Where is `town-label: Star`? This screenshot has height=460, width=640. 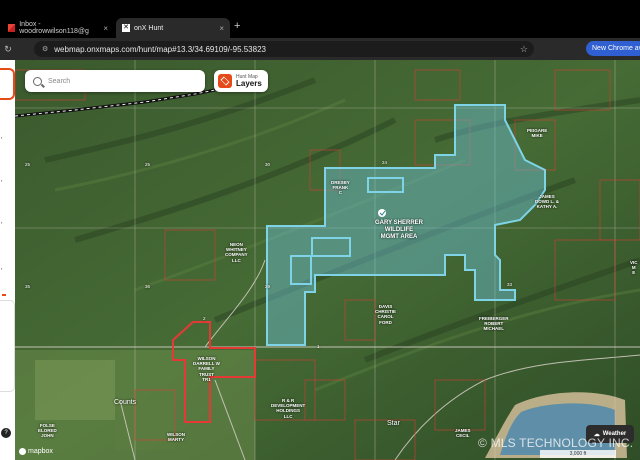
town-label: Star is located at coordinates (393, 423).